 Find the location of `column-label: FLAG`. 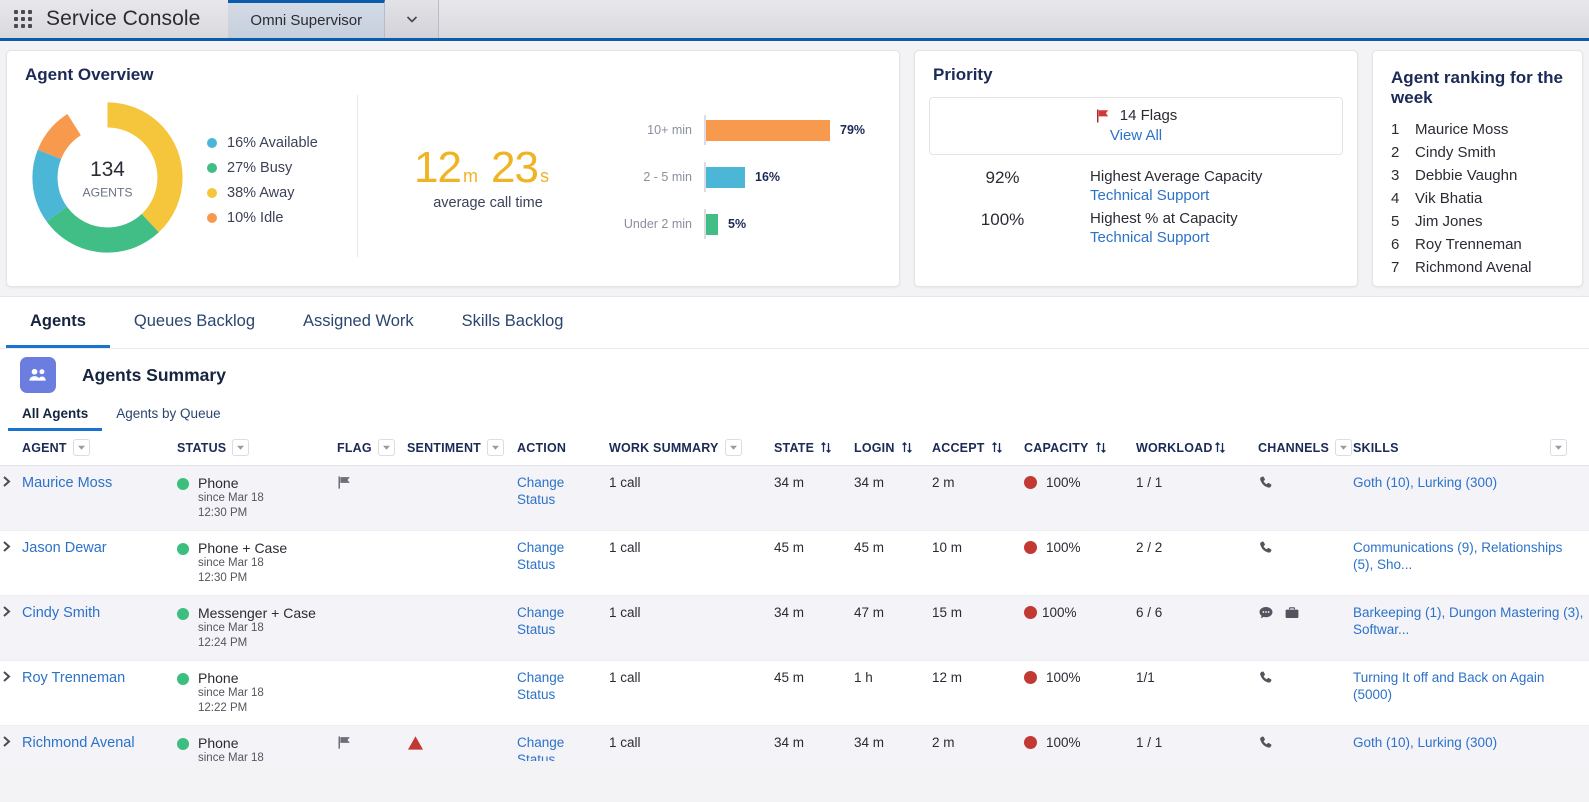

column-label: FLAG is located at coordinates (354, 447).